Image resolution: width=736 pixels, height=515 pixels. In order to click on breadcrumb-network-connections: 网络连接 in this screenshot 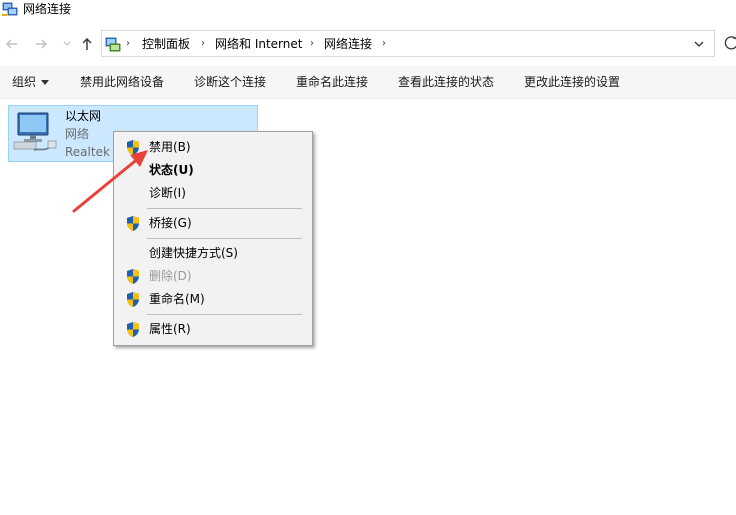, I will do `click(348, 44)`.